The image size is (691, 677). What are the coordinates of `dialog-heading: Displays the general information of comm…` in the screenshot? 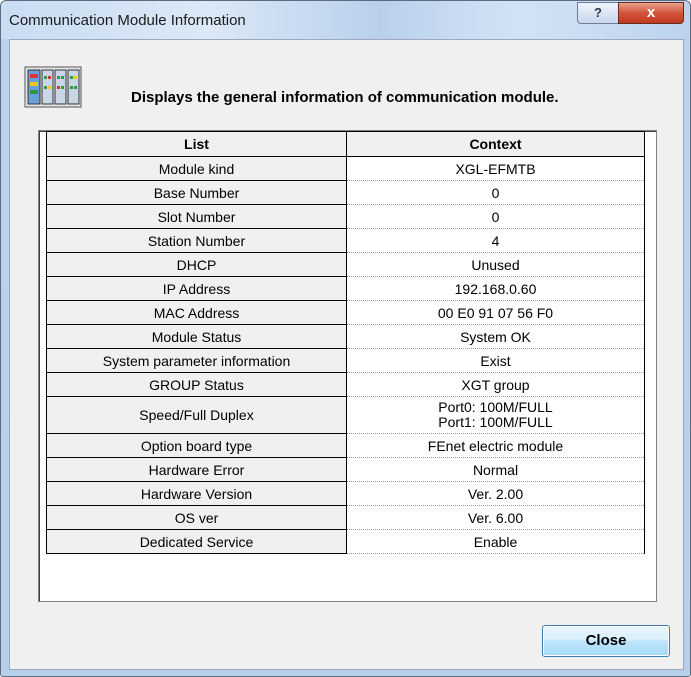 It's located at (345, 97).